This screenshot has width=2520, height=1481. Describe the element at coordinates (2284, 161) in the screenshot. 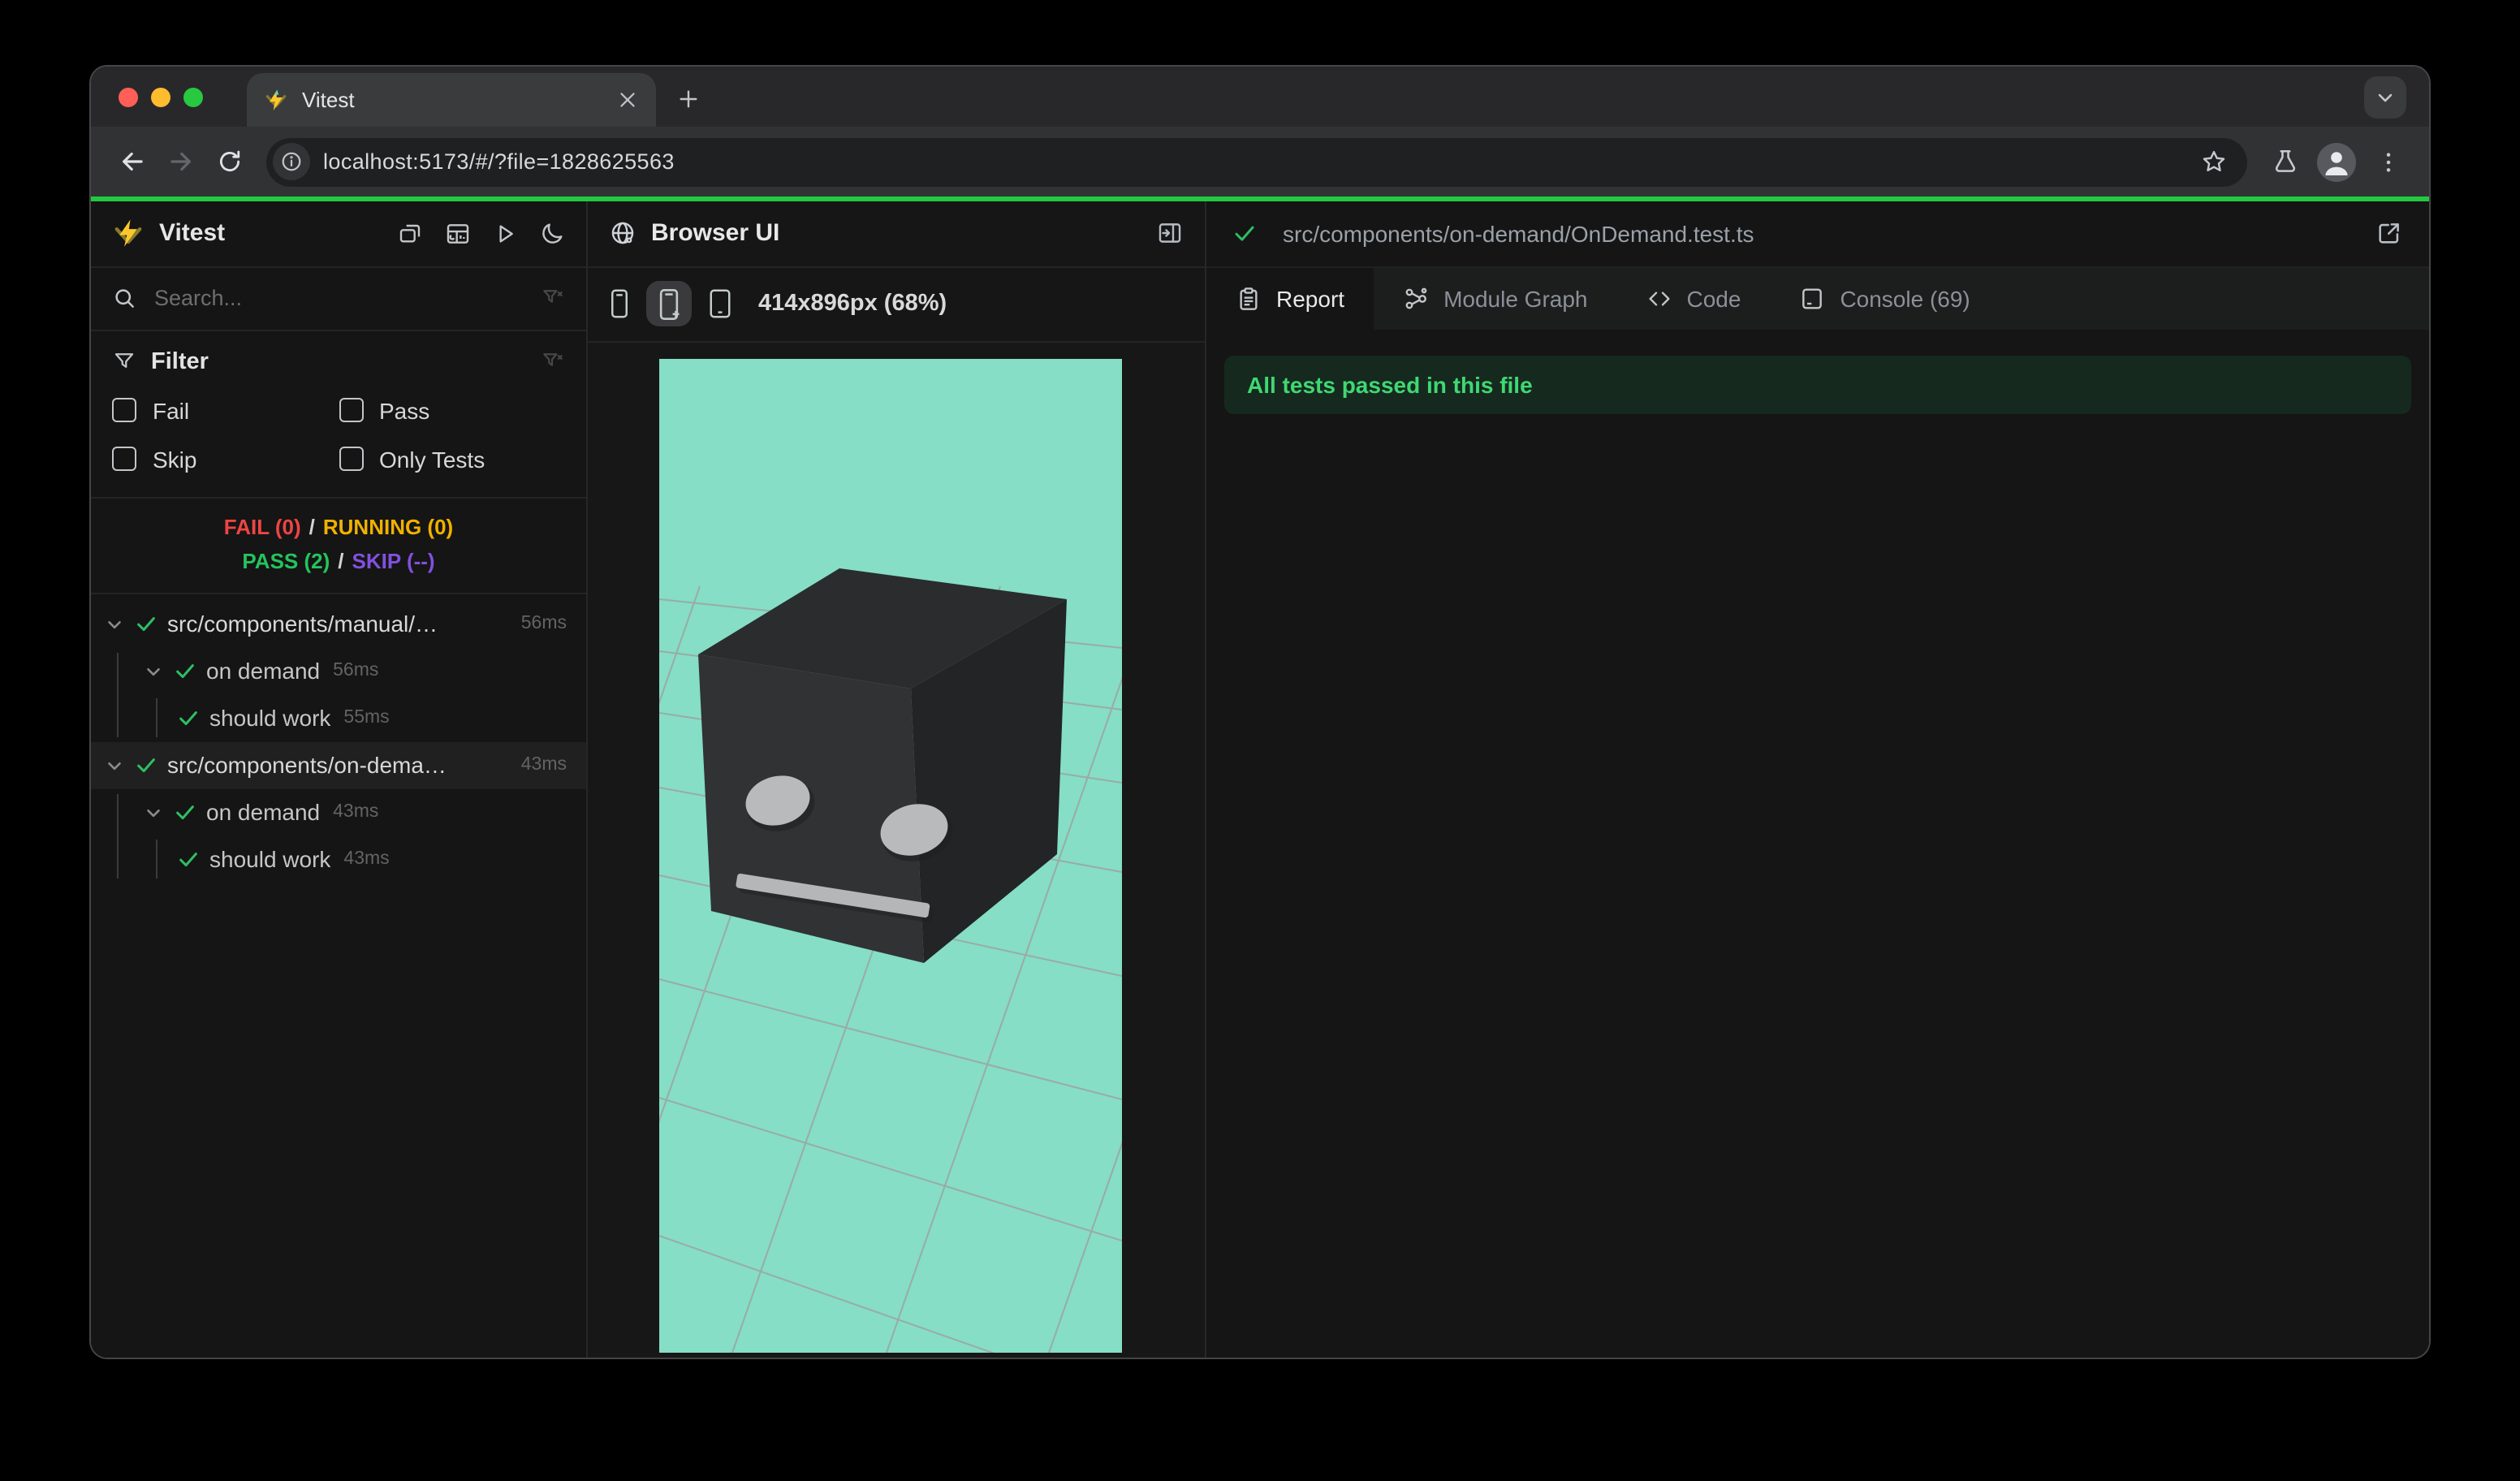

I see `experiments-flask-icon` at that location.